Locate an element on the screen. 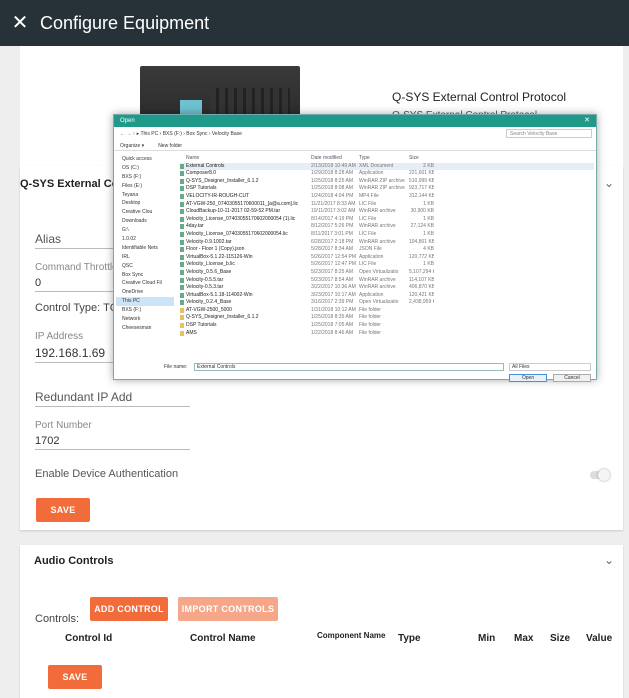 The image size is (629, 698). nav-item: Network is located at coordinates (145, 319).